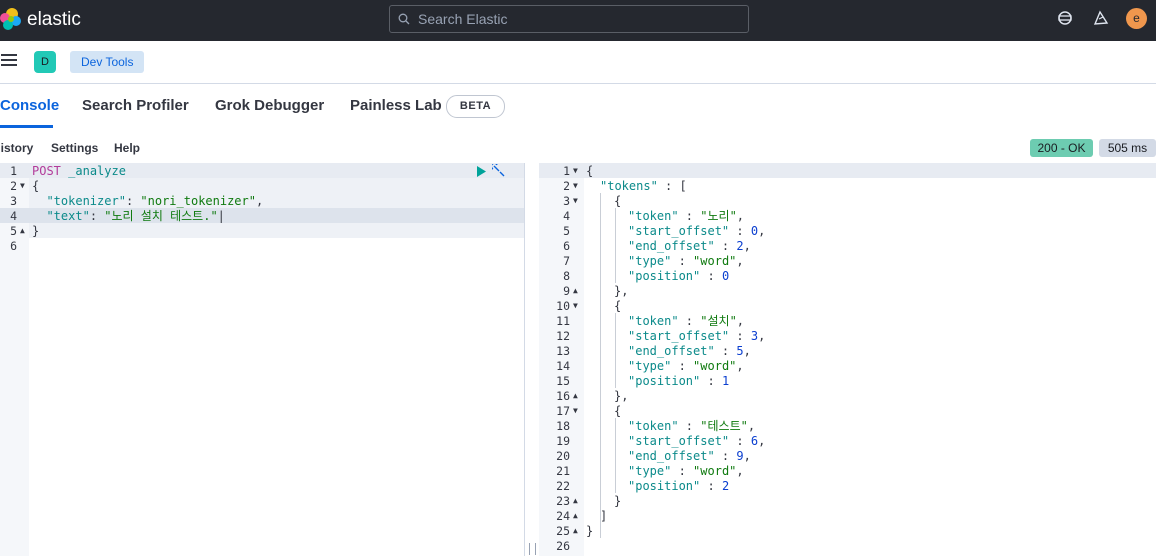 Image resolution: width=1156 pixels, height=556 pixels. I want to click on search-icon, so click(404, 19).